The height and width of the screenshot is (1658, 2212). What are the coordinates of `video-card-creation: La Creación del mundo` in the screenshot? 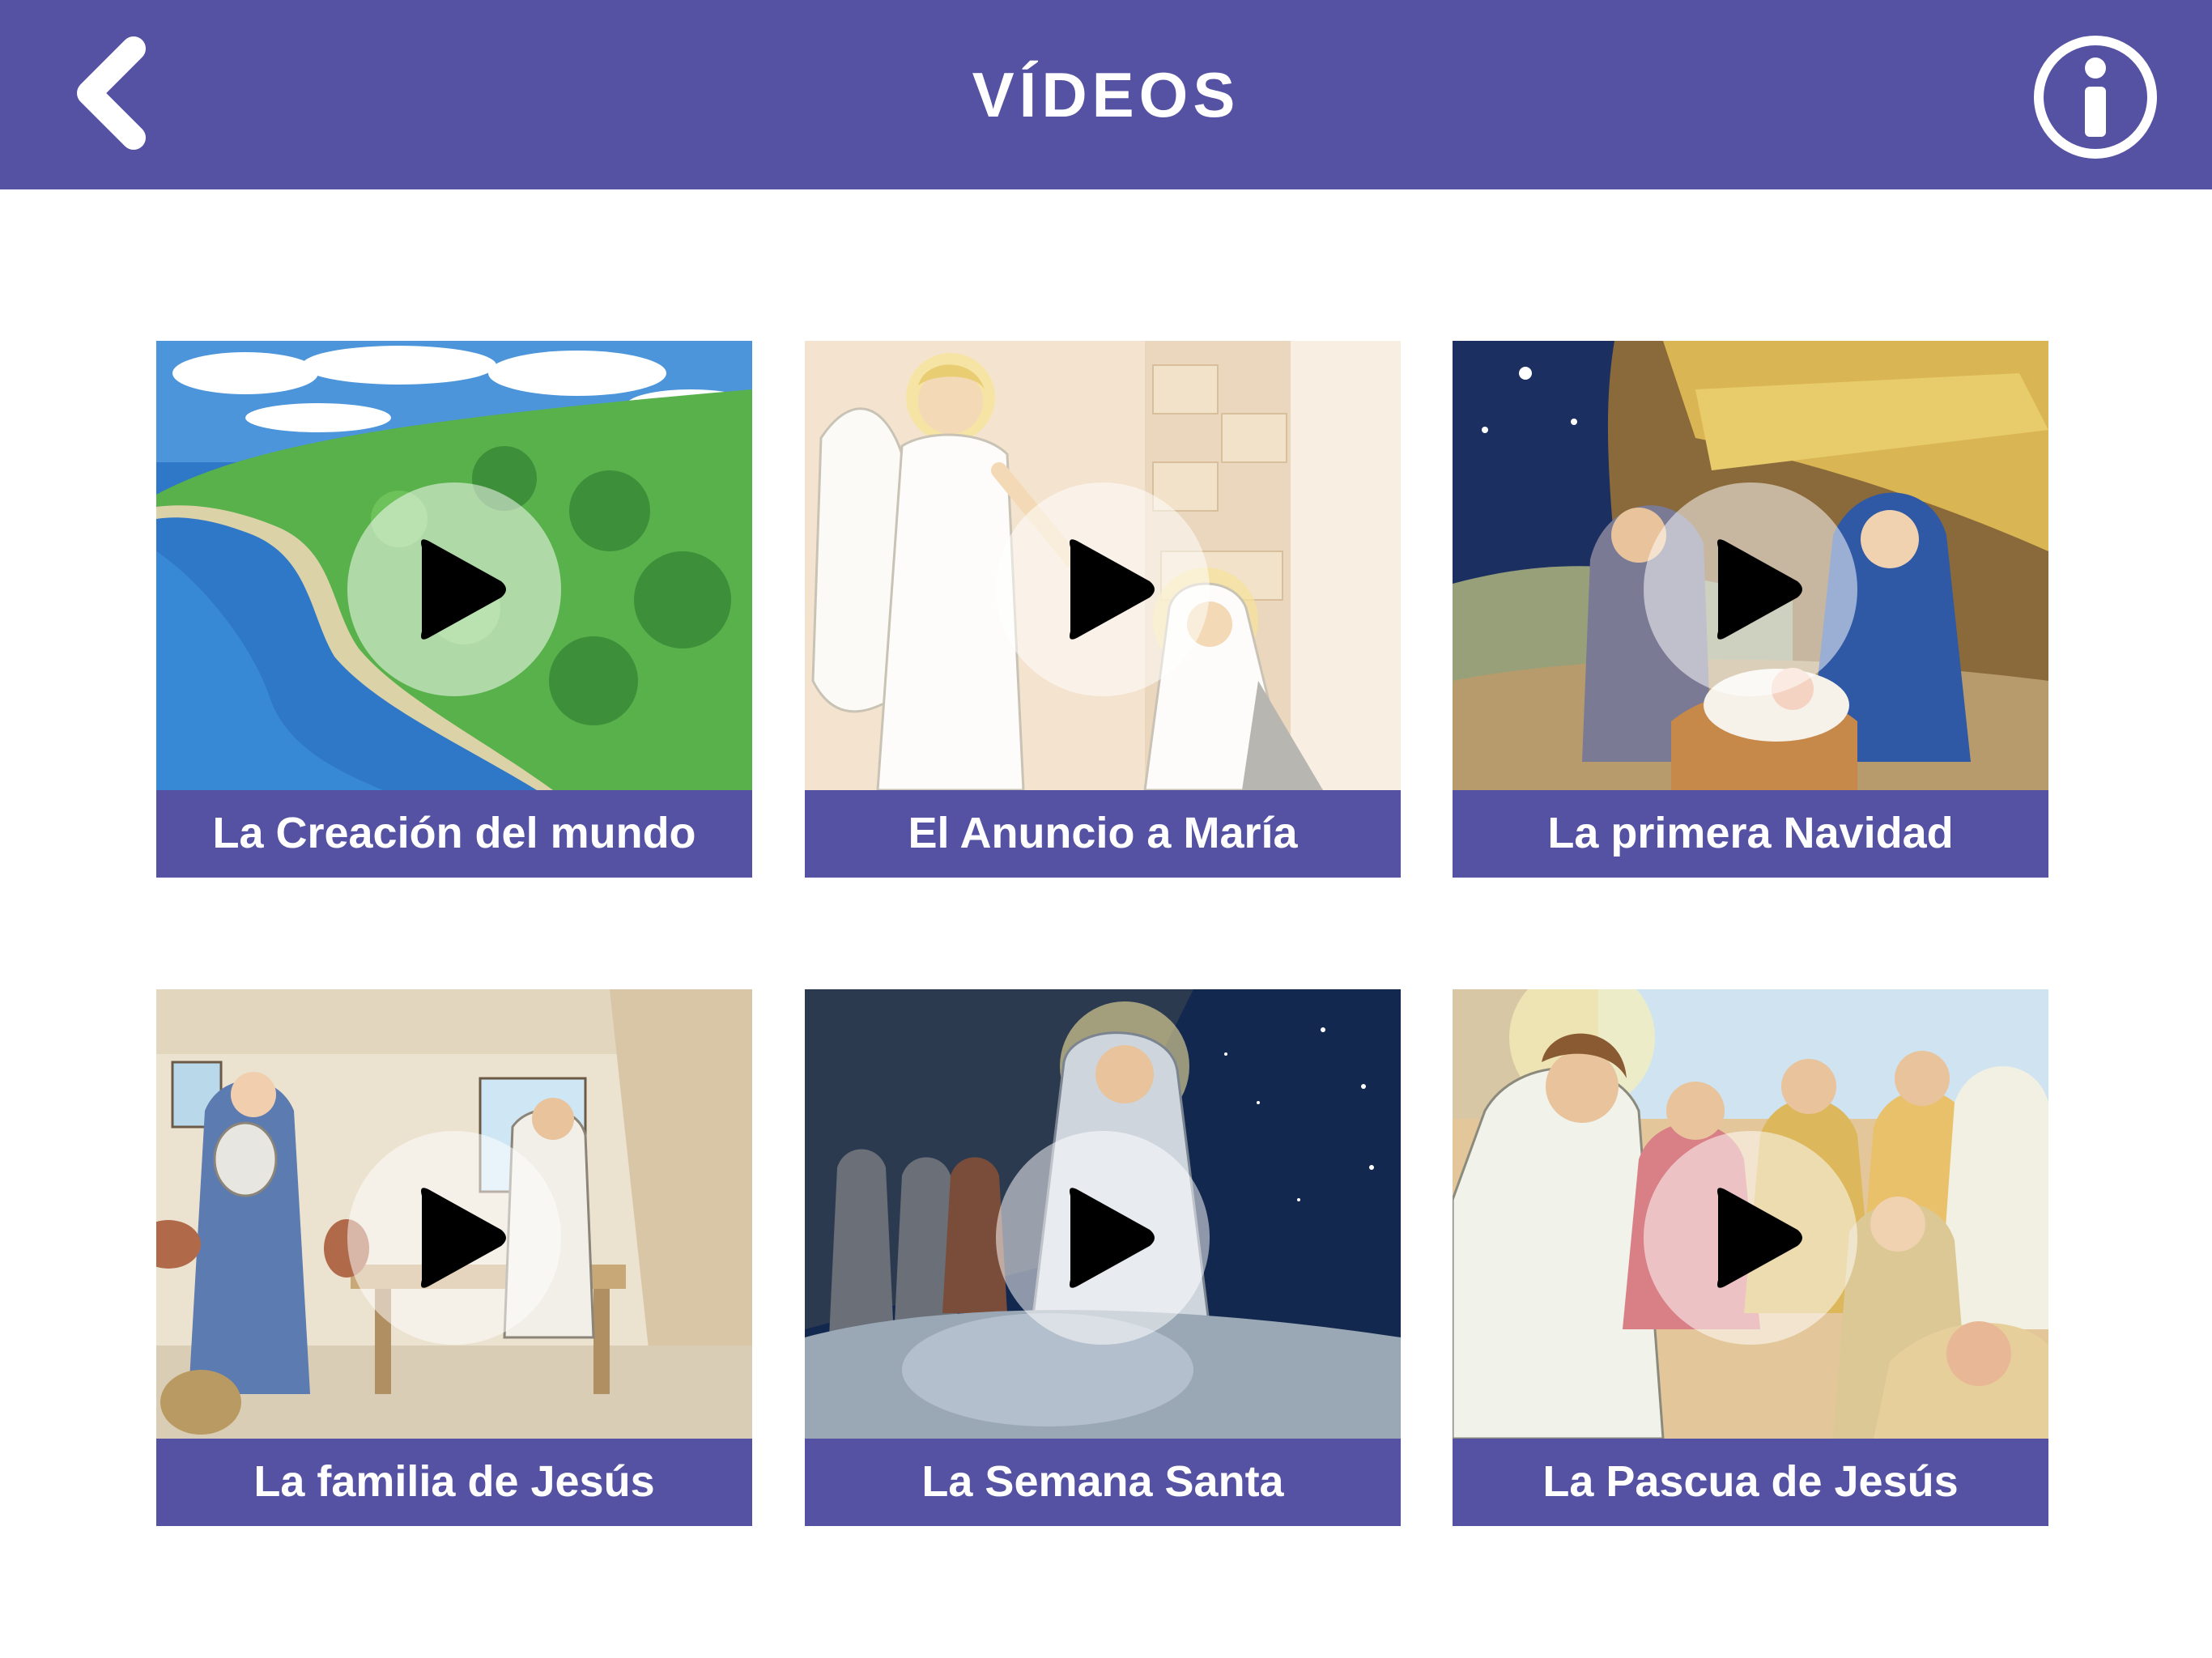 It's located at (454, 609).